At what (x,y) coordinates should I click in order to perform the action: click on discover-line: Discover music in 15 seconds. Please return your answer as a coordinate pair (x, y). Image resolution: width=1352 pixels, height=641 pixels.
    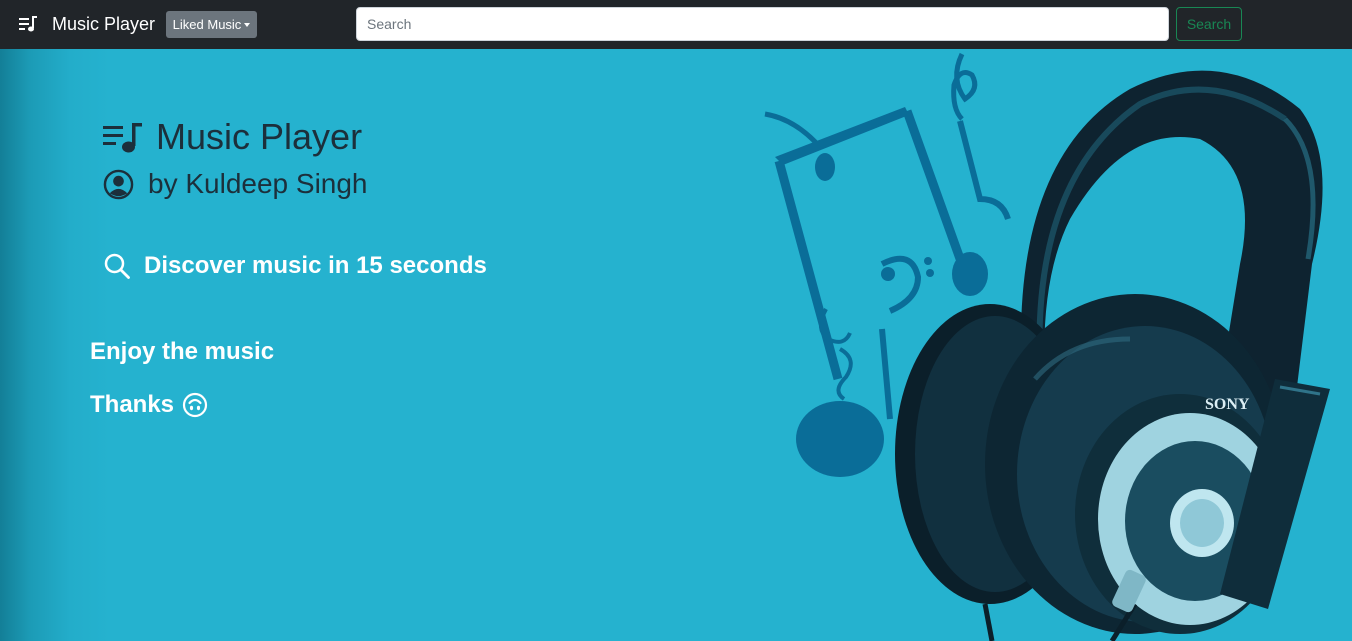
    Looking at the image, I should click on (295, 266).